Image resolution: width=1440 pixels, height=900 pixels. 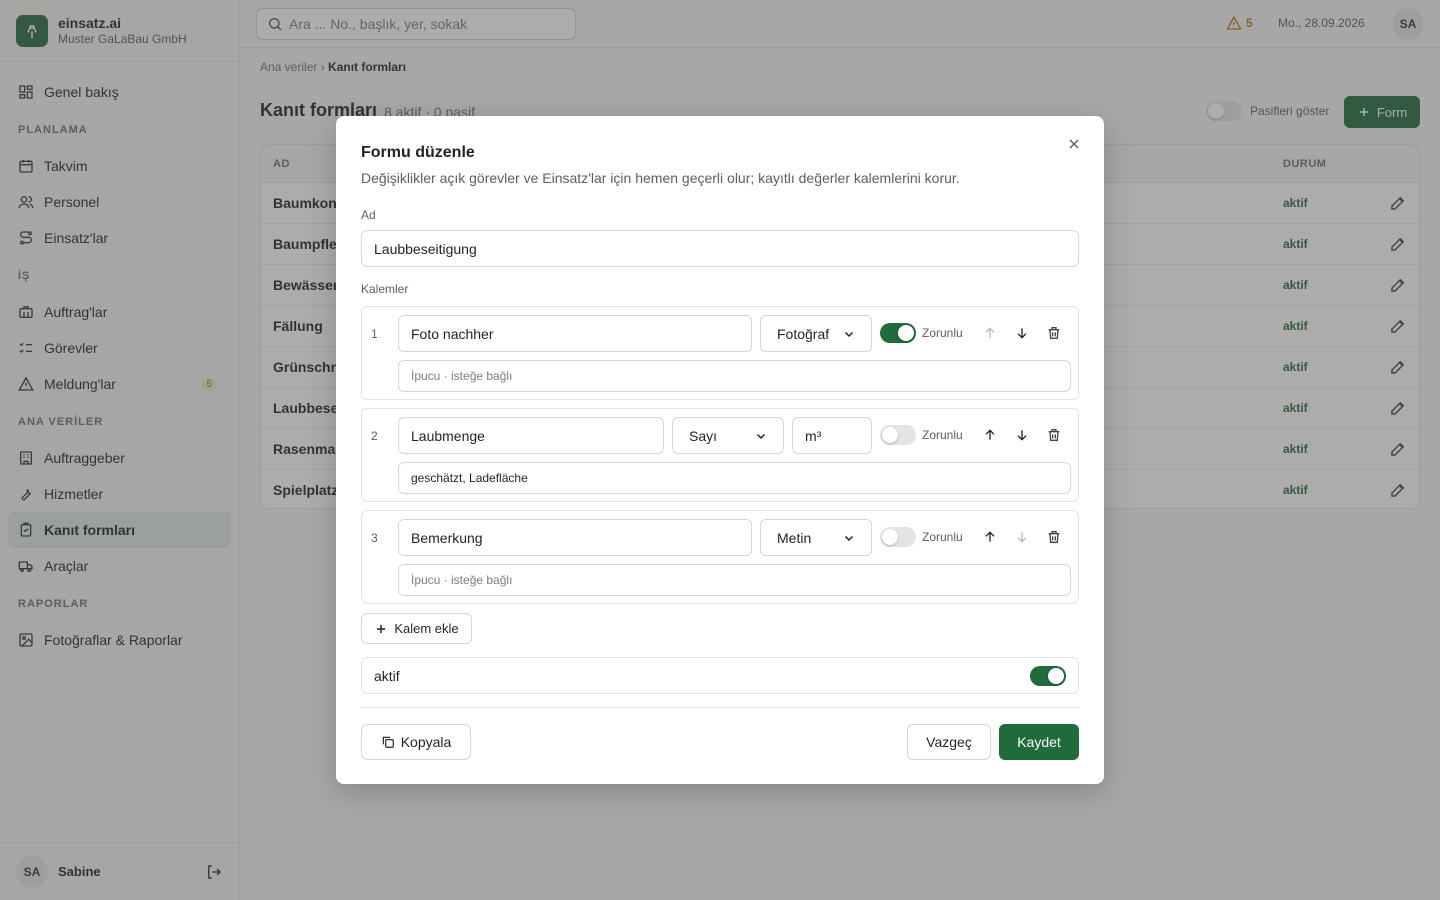 I want to click on item-type-value: Fotoğraf, so click(x=803, y=333).